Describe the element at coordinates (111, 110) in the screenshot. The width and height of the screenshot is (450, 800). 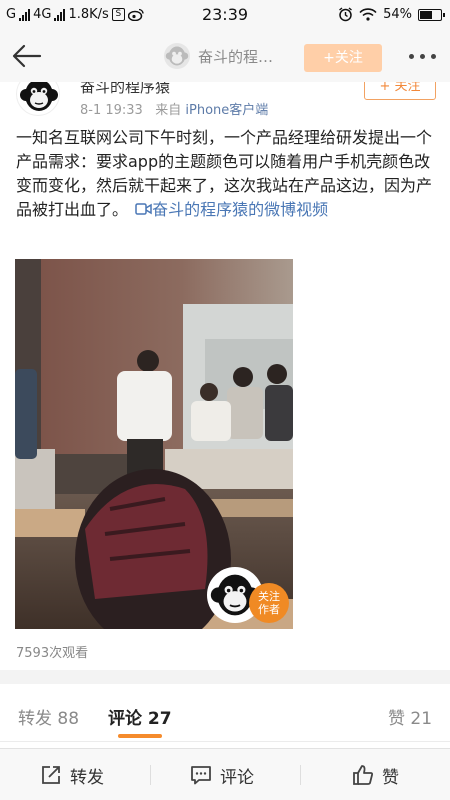
I see `post-date: 8-1 19:33` at that location.